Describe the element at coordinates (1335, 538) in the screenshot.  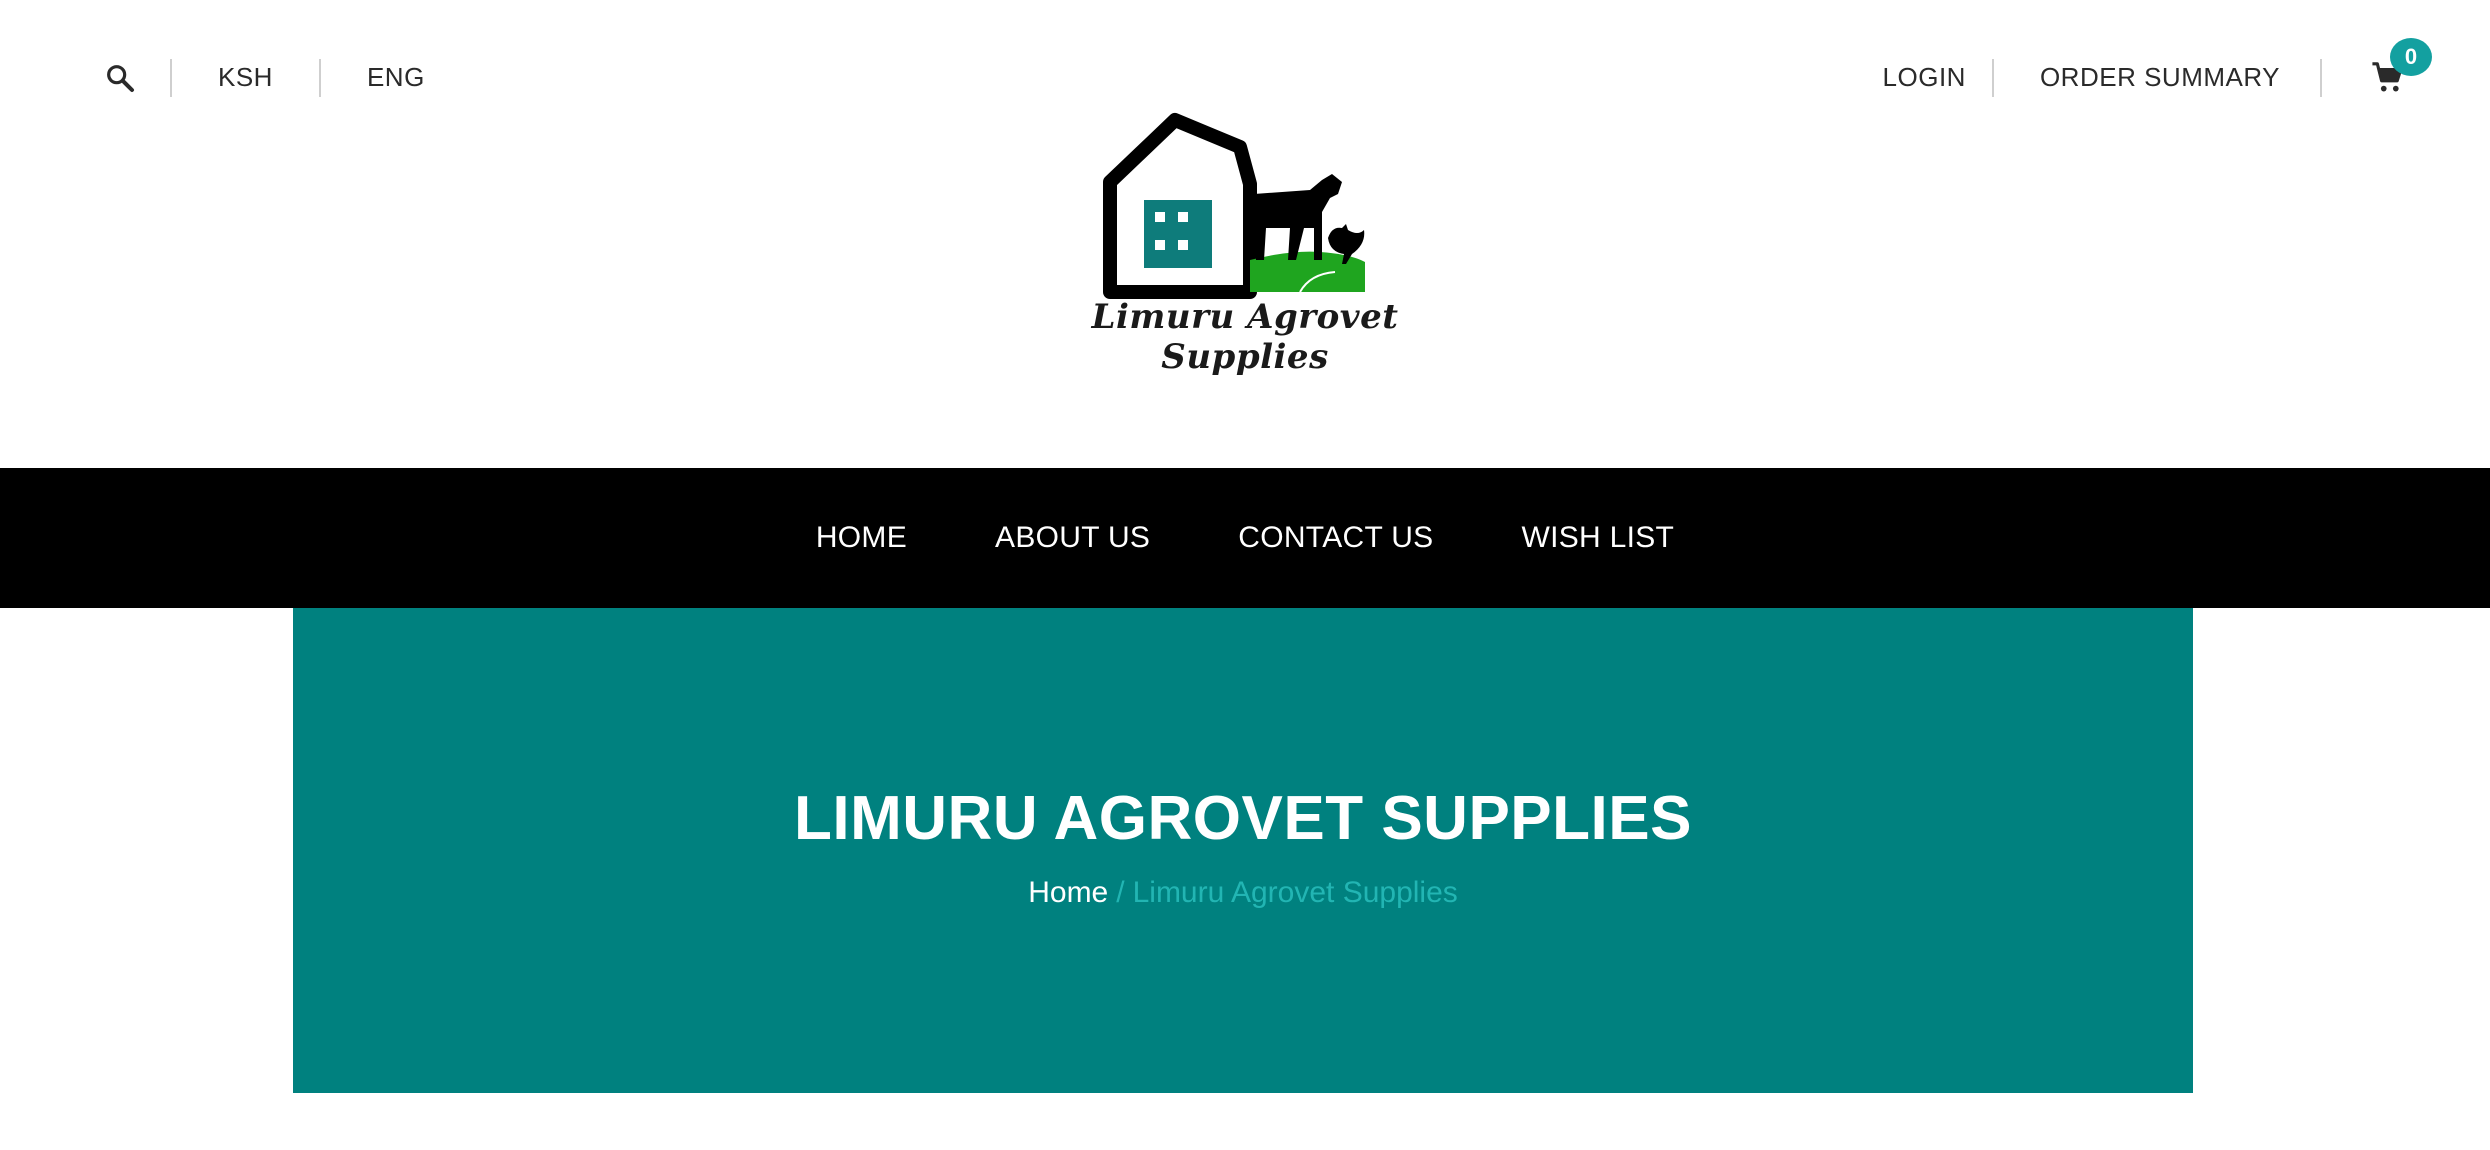
I see `nav-item-contact-us: CONTACT US` at that location.